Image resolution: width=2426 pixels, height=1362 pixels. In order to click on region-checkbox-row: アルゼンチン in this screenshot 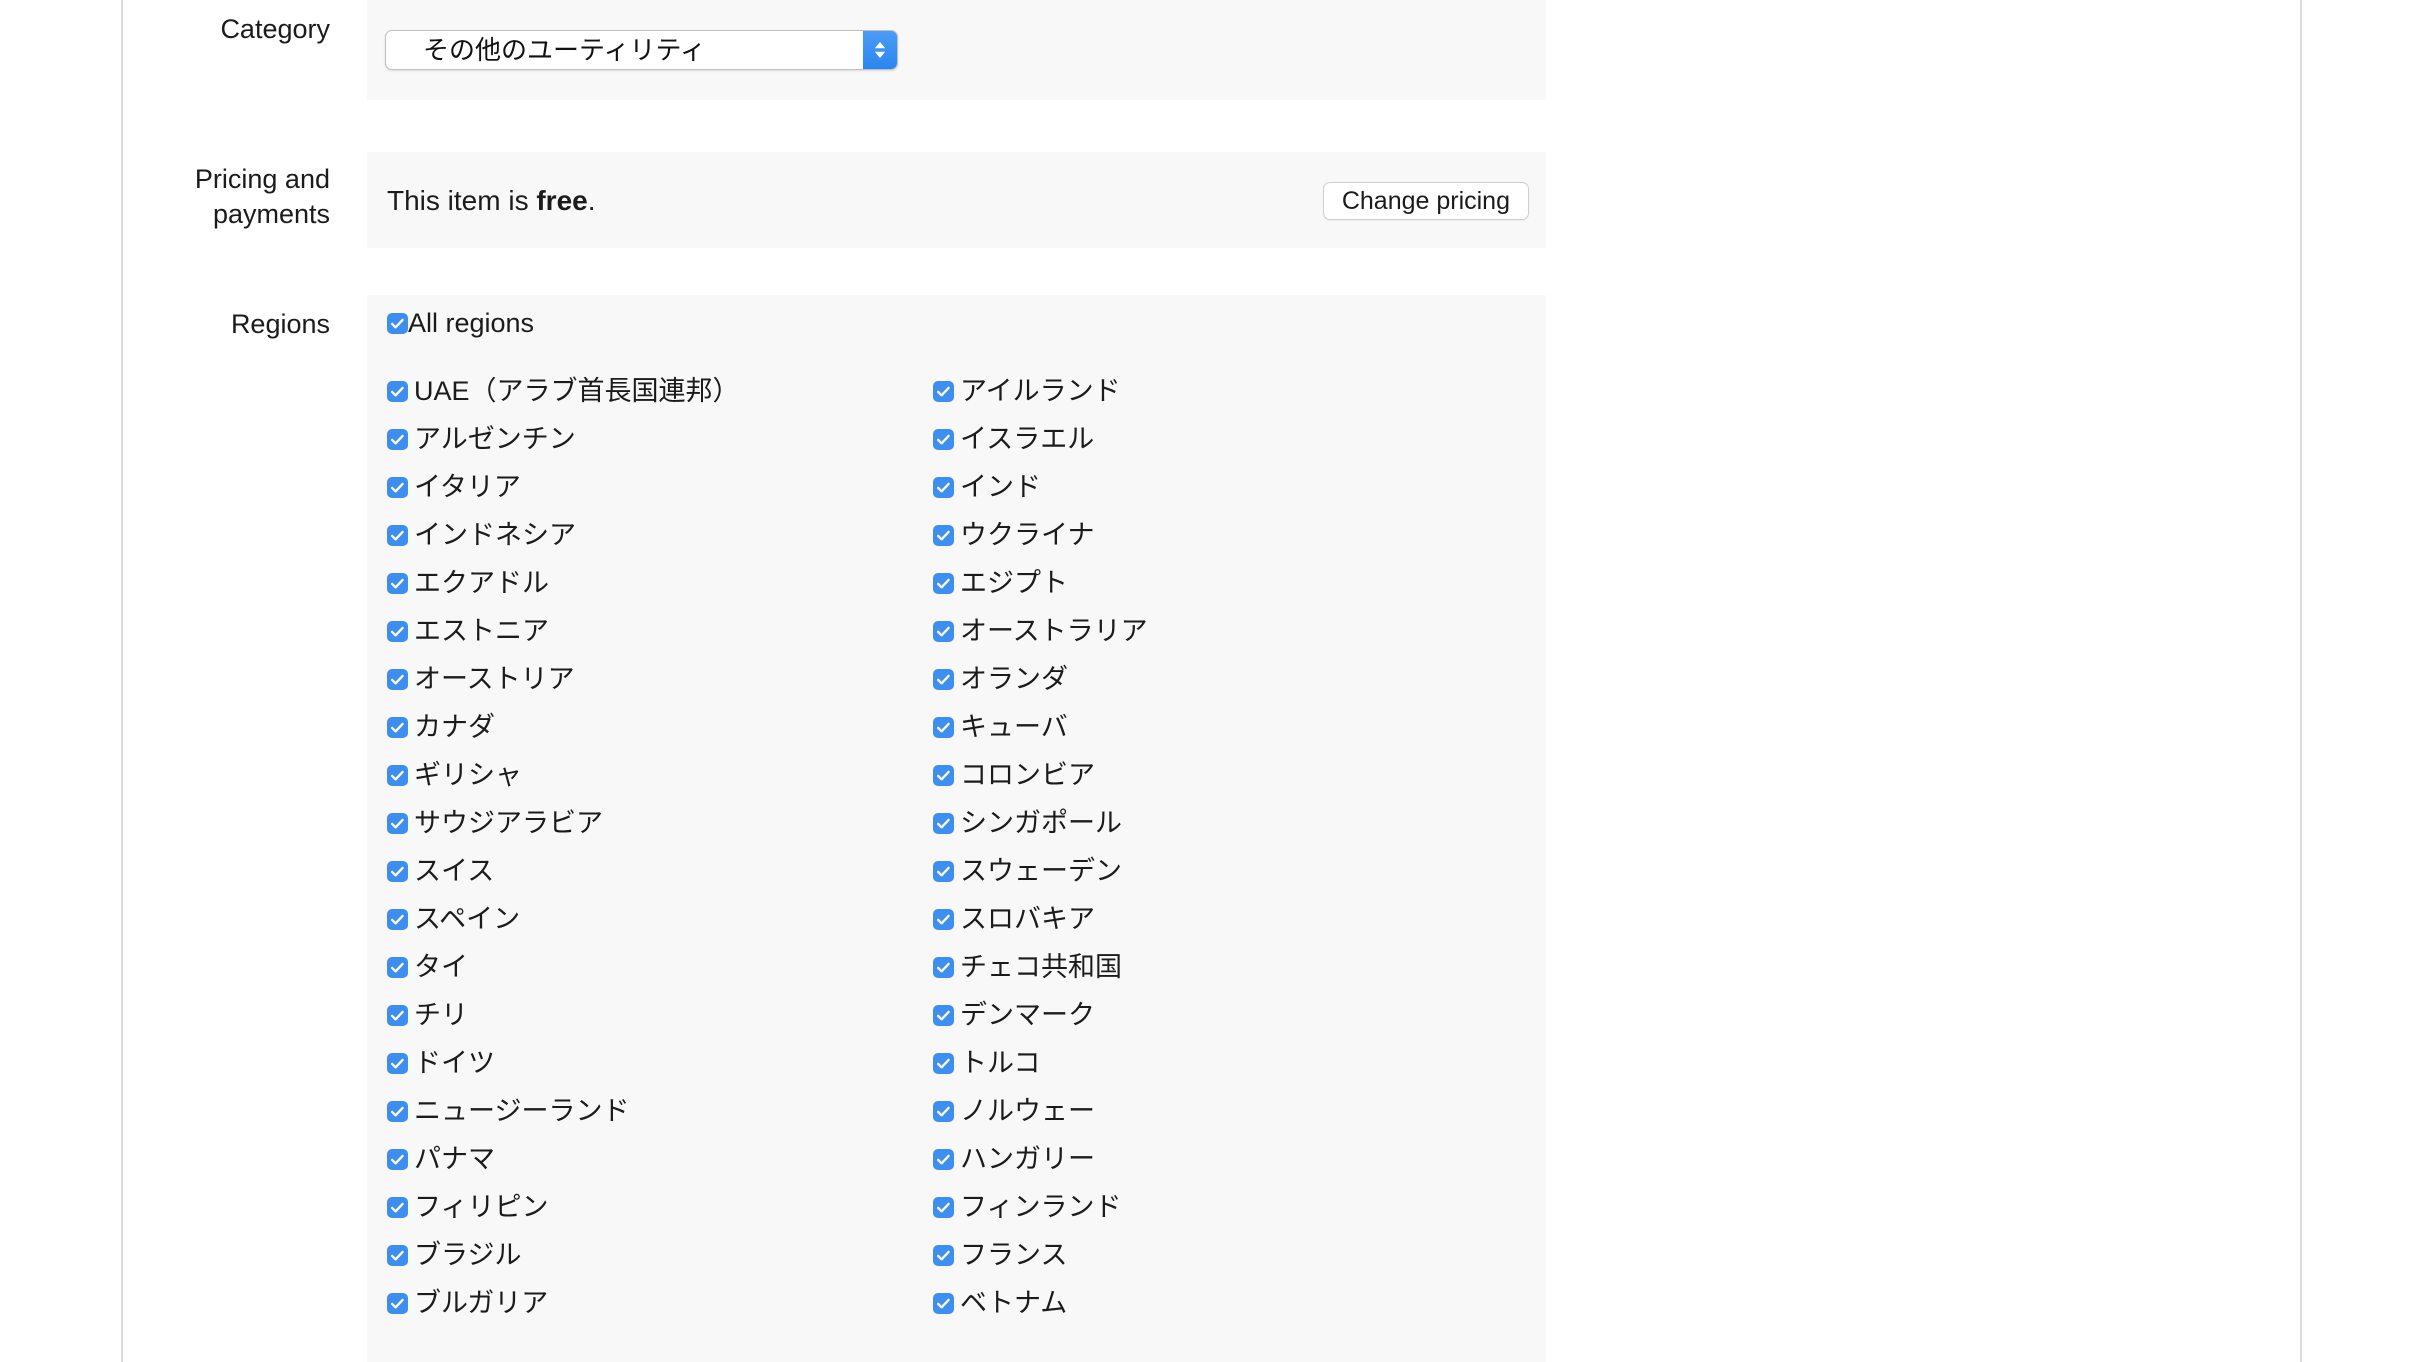, I will do `click(657, 439)`.